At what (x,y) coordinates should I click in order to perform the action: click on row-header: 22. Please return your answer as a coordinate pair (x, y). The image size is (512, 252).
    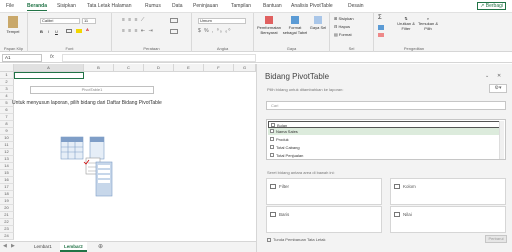
    Looking at the image, I should click on (7, 222).